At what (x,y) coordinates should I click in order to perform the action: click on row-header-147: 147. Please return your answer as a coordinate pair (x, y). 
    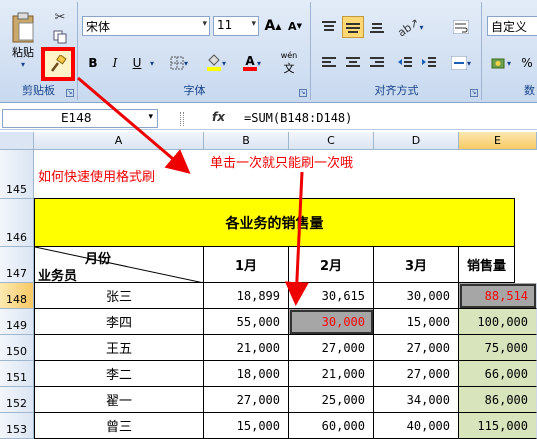
    Looking at the image, I should click on (17, 265).